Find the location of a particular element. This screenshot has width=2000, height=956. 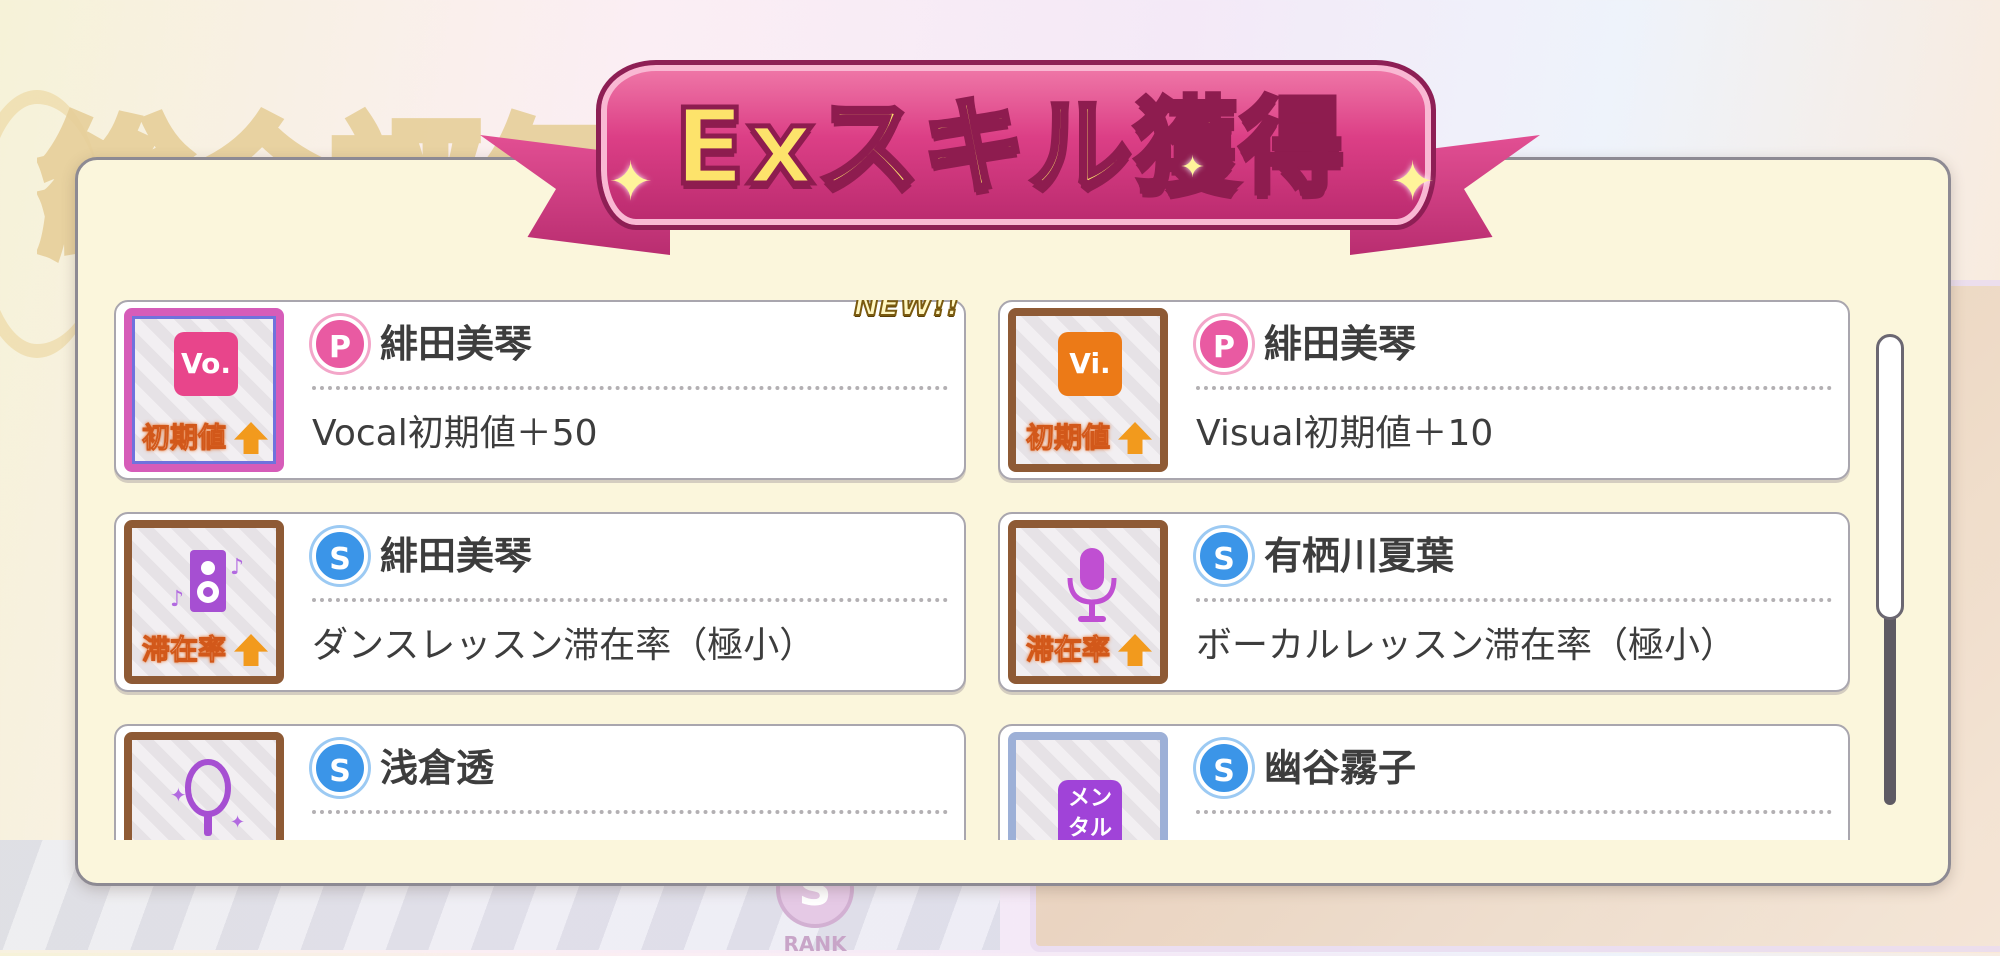

scrollbar-thumb is located at coordinates (1890, 477).